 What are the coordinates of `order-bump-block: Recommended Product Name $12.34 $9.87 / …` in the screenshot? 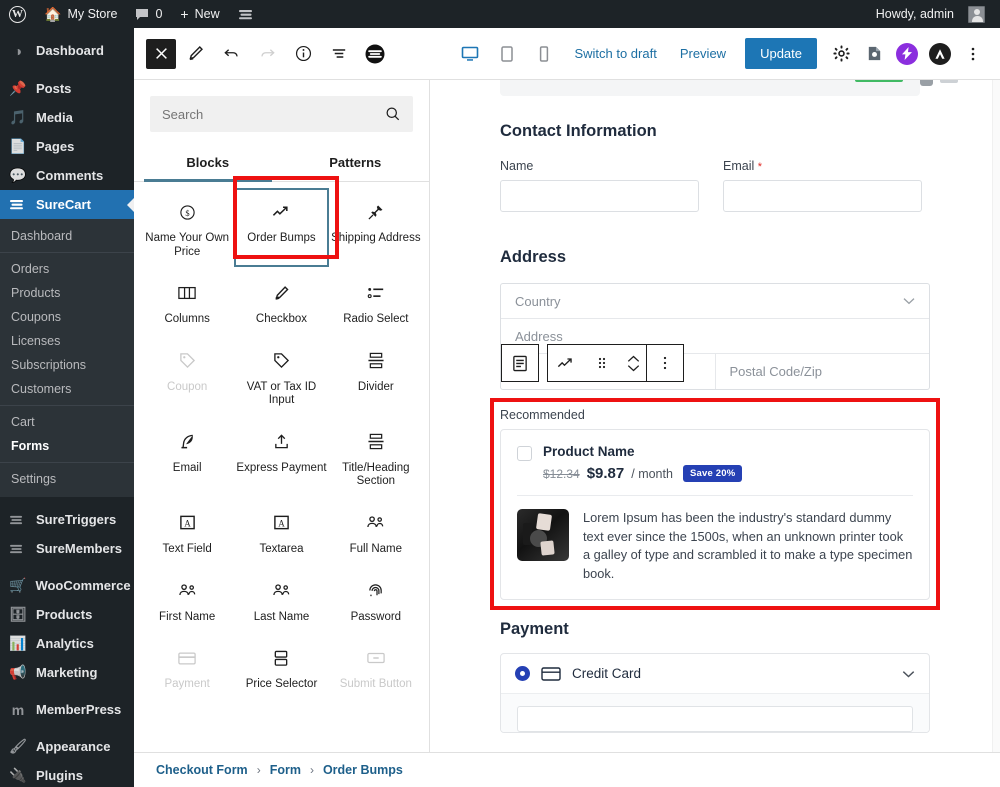 It's located at (715, 504).